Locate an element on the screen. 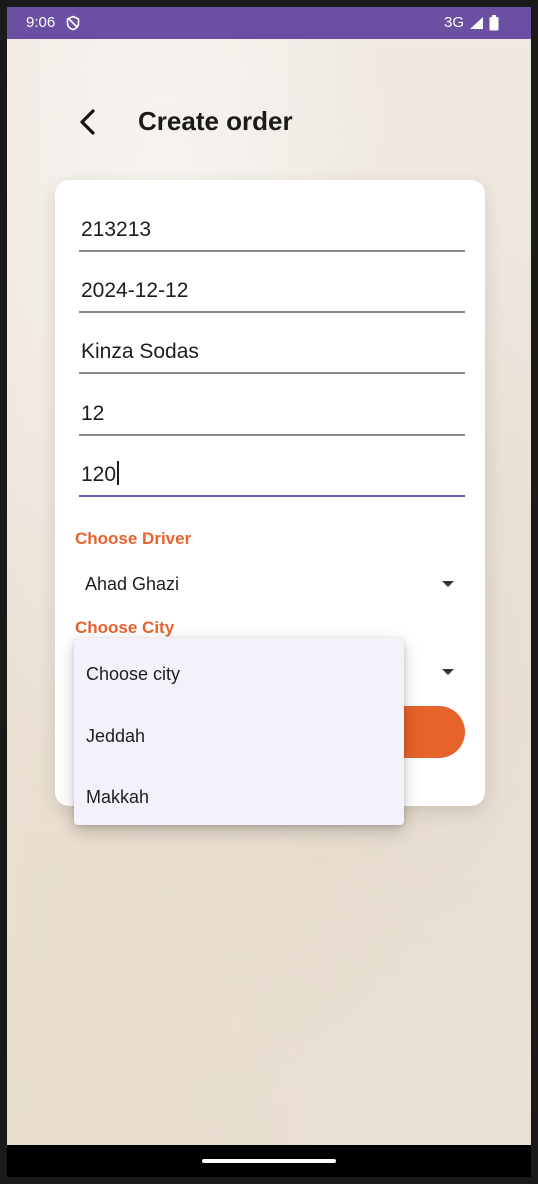 The width and height of the screenshot is (538, 1184). city-dropdown-menu: Choose city Jeddah Makkah is located at coordinates (239, 731).